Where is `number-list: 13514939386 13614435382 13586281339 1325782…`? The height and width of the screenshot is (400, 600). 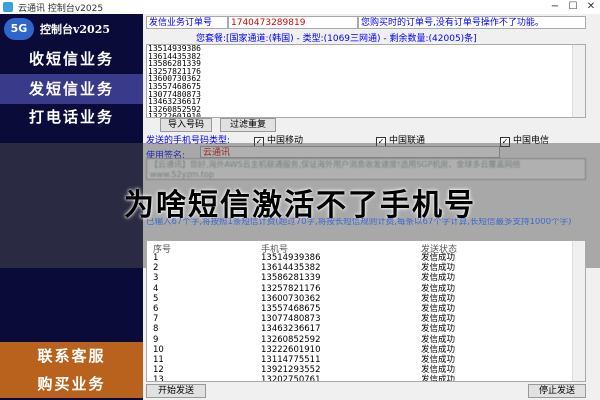 number-list: 13514939386 13614435382 13586281339 1325782… is located at coordinates (366, 81).